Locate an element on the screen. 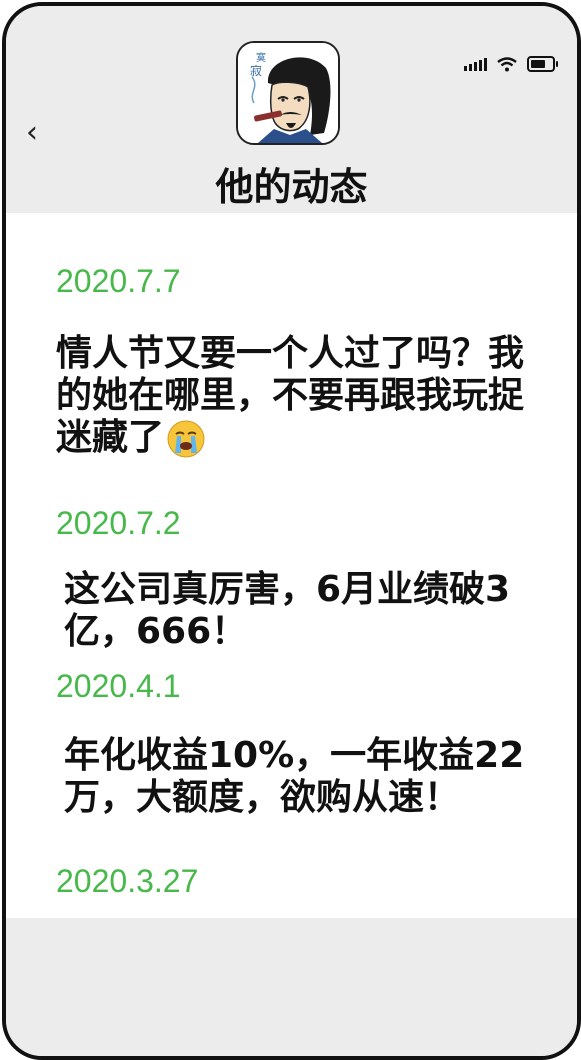 Image resolution: width=581 pixels, height=1060 pixels. wifi-icon is located at coordinates (507, 63).